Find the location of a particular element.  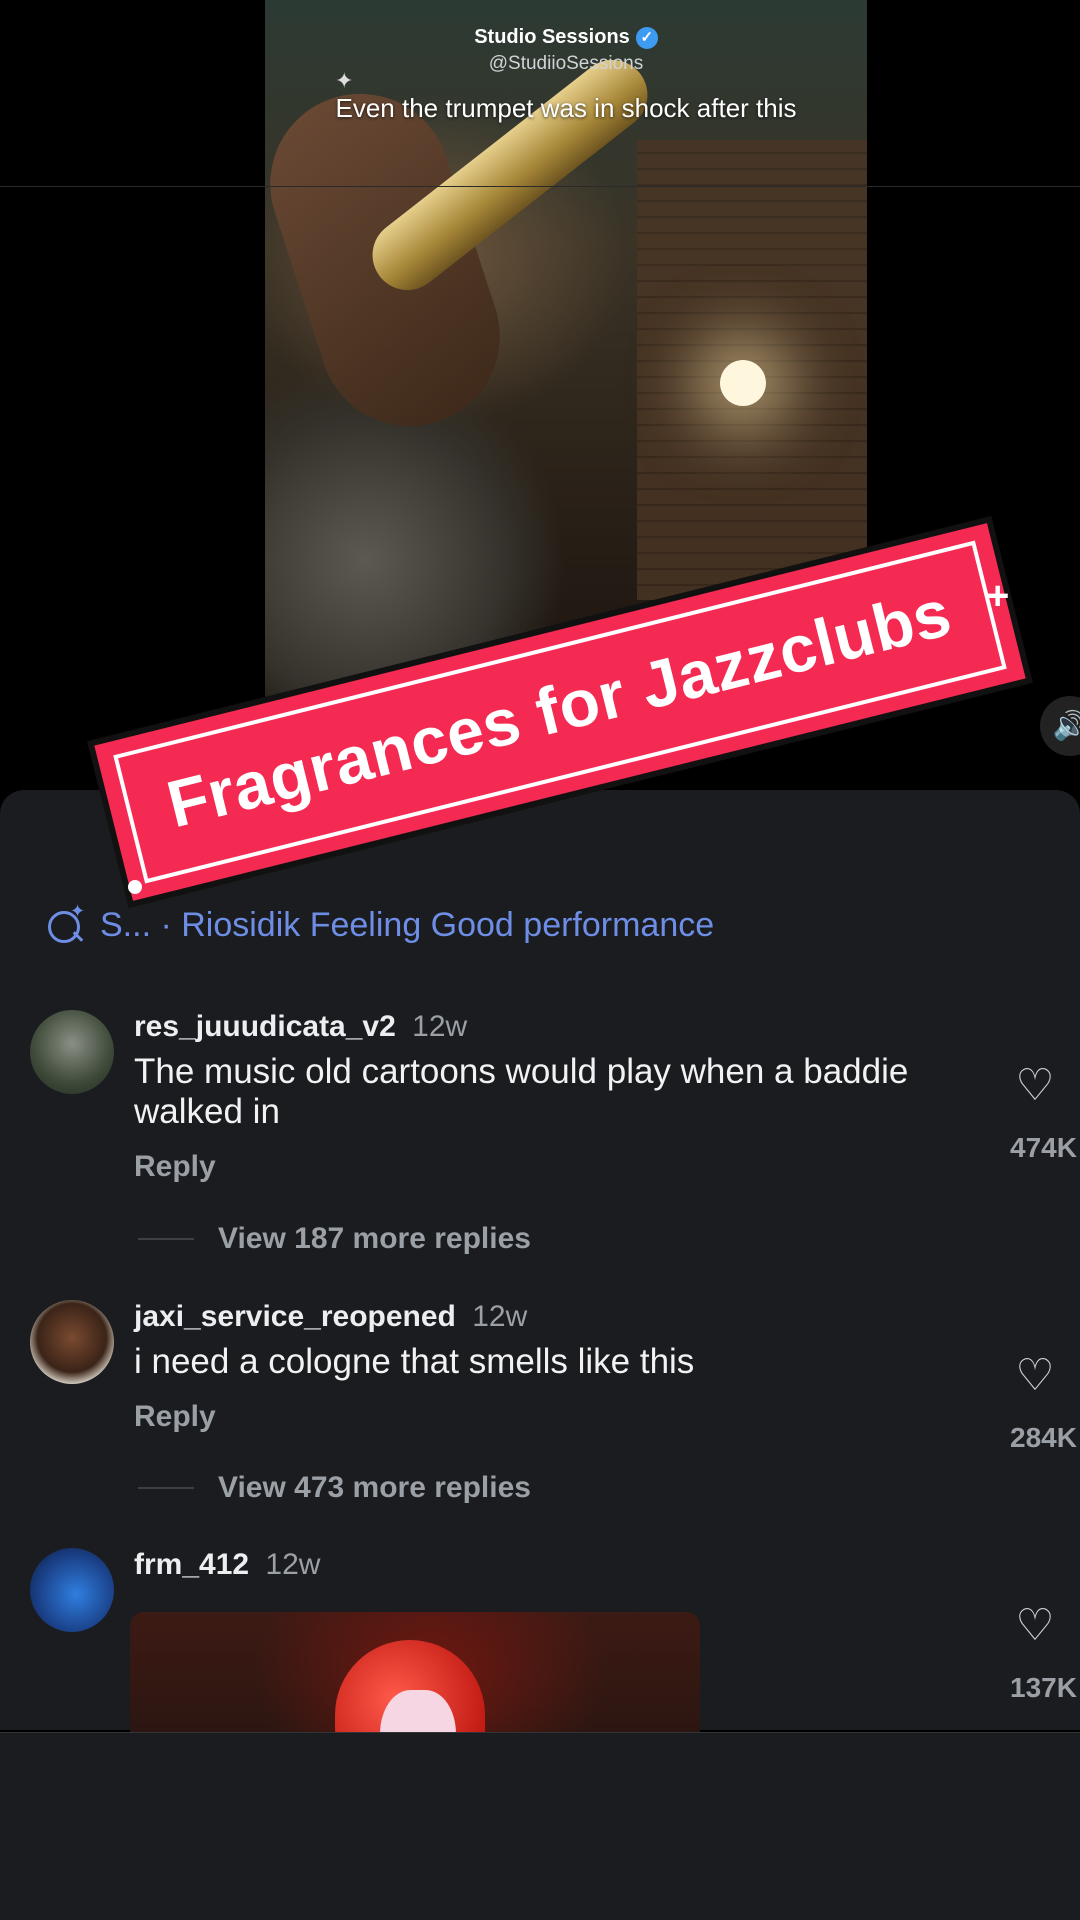

view-more-replies-label: View 187 more replies is located at coordinates (374, 1238).